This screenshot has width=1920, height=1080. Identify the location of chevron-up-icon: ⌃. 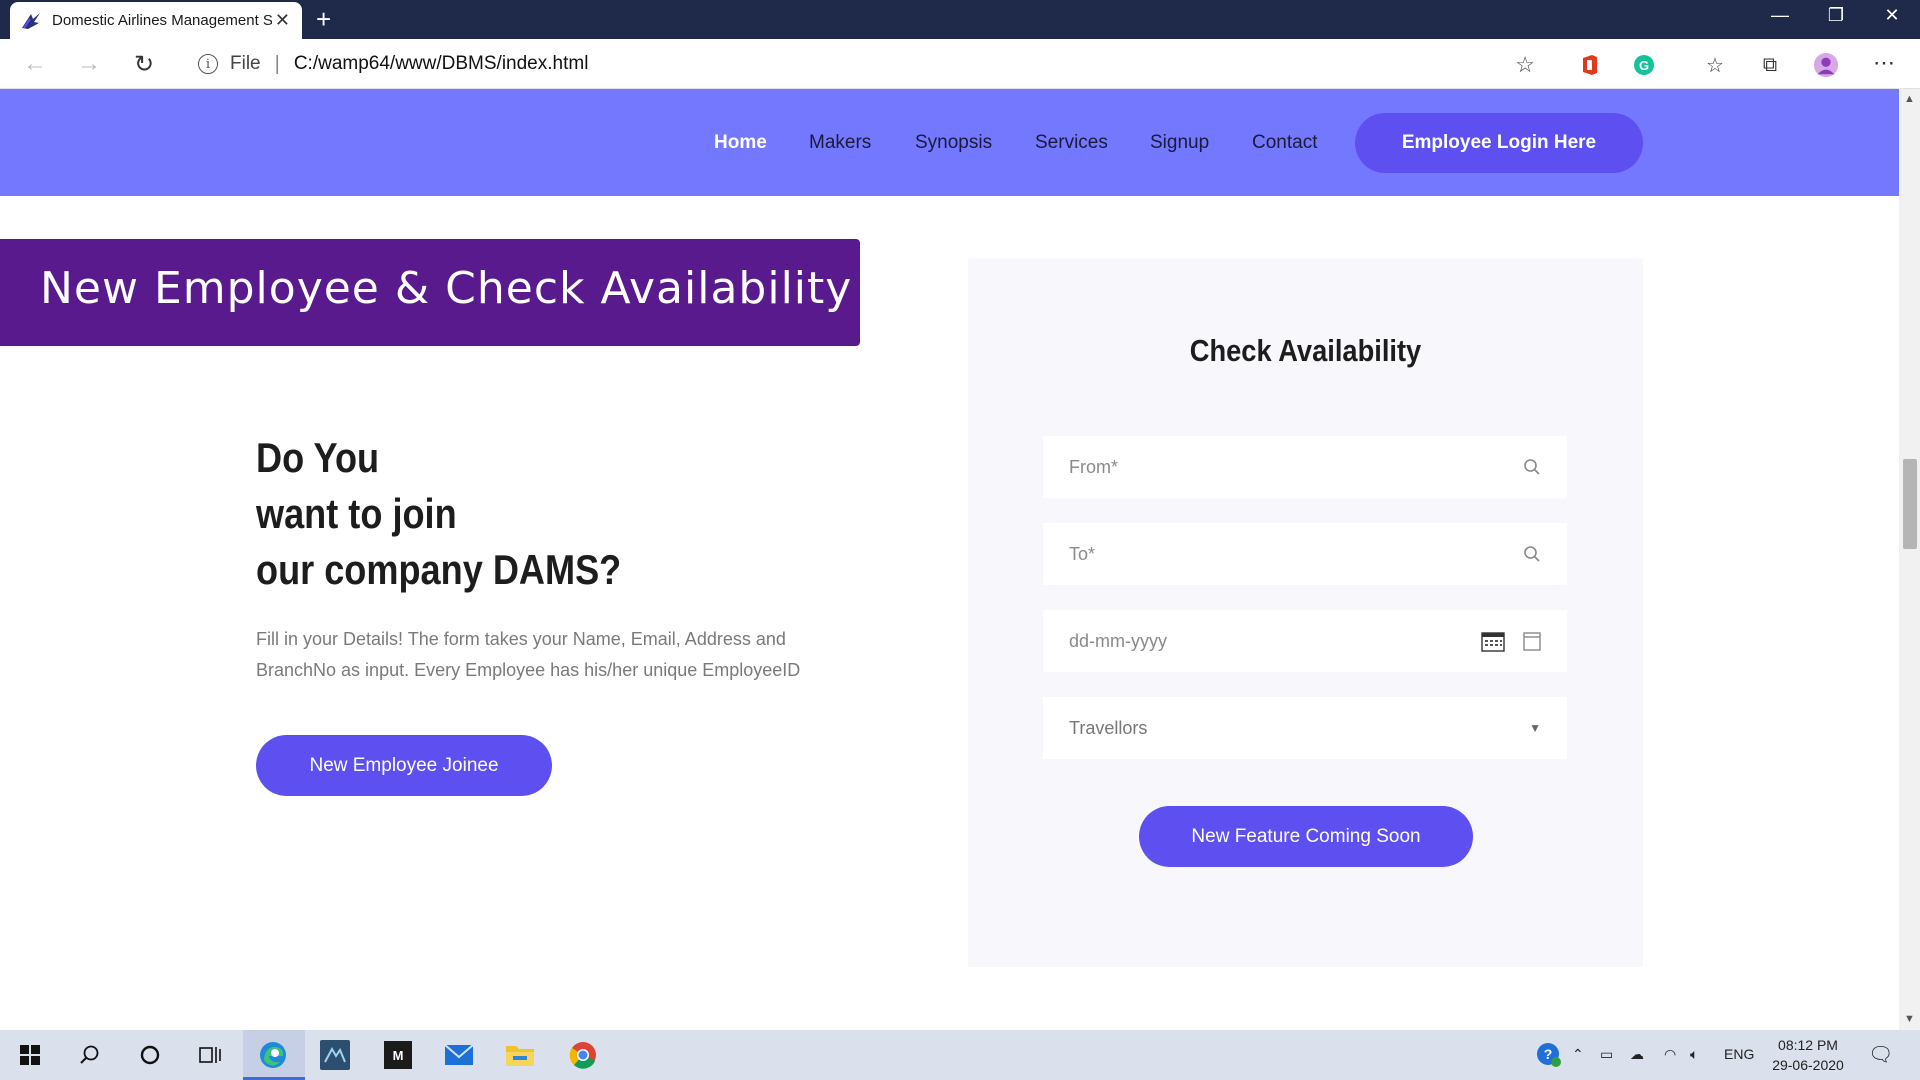
(1578, 1054).